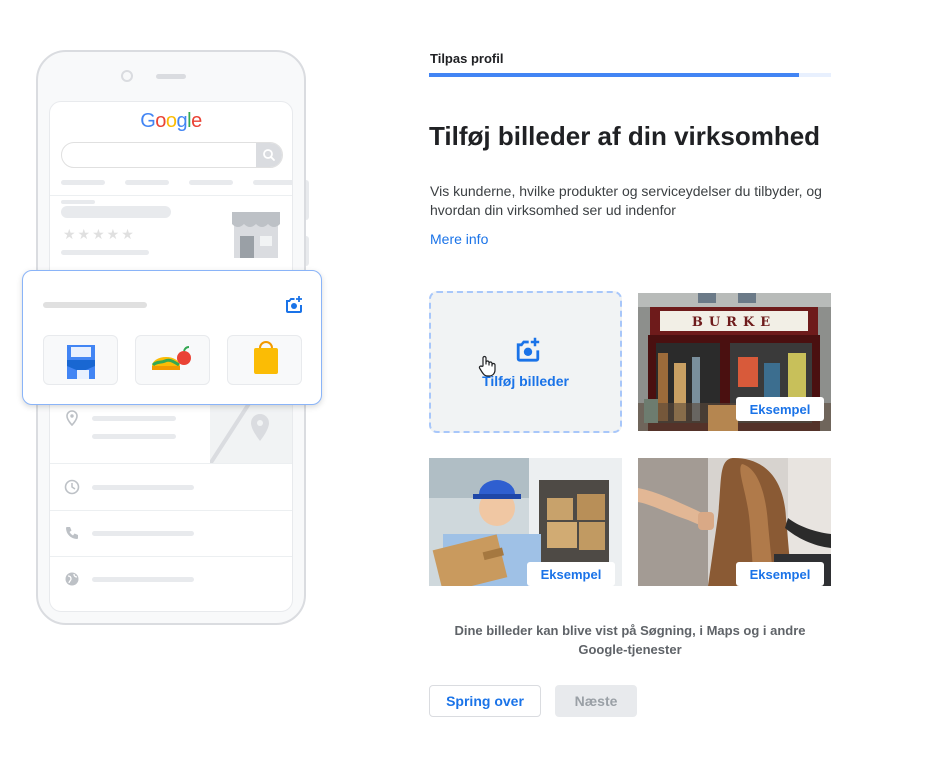 The width and height of the screenshot is (931, 761). I want to click on google-logo: Google, so click(171, 121).